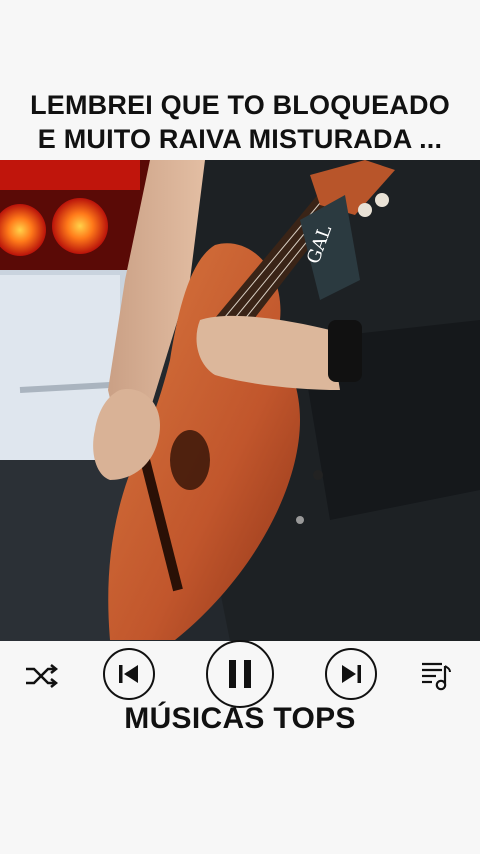 This screenshot has width=480, height=854. What do you see at coordinates (240, 105) in the screenshot?
I see `caption-line-1: LEMBREI QUE TO BLOQUEADO` at bounding box center [240, 105].